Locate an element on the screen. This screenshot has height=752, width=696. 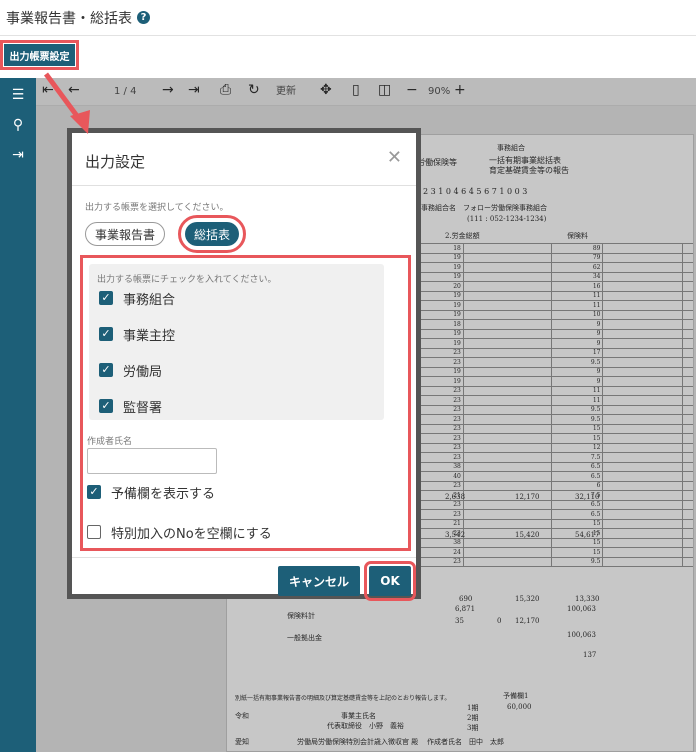
app-header: 事業報告書・総括表 ? is located at coordinates (348, 18).